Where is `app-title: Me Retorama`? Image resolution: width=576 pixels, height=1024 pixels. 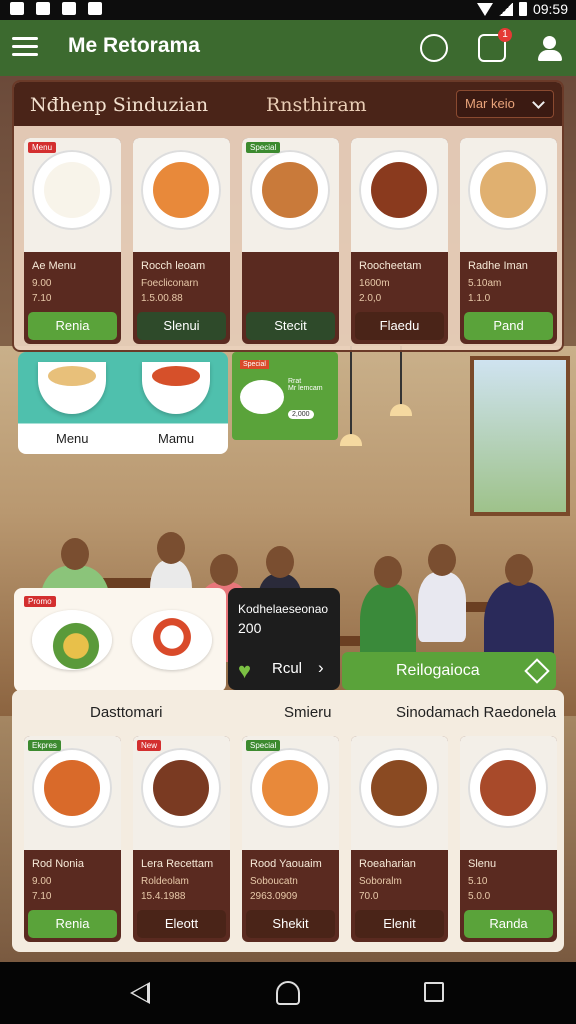 app-title: Me Retorama is located at coordinates (134, 45).